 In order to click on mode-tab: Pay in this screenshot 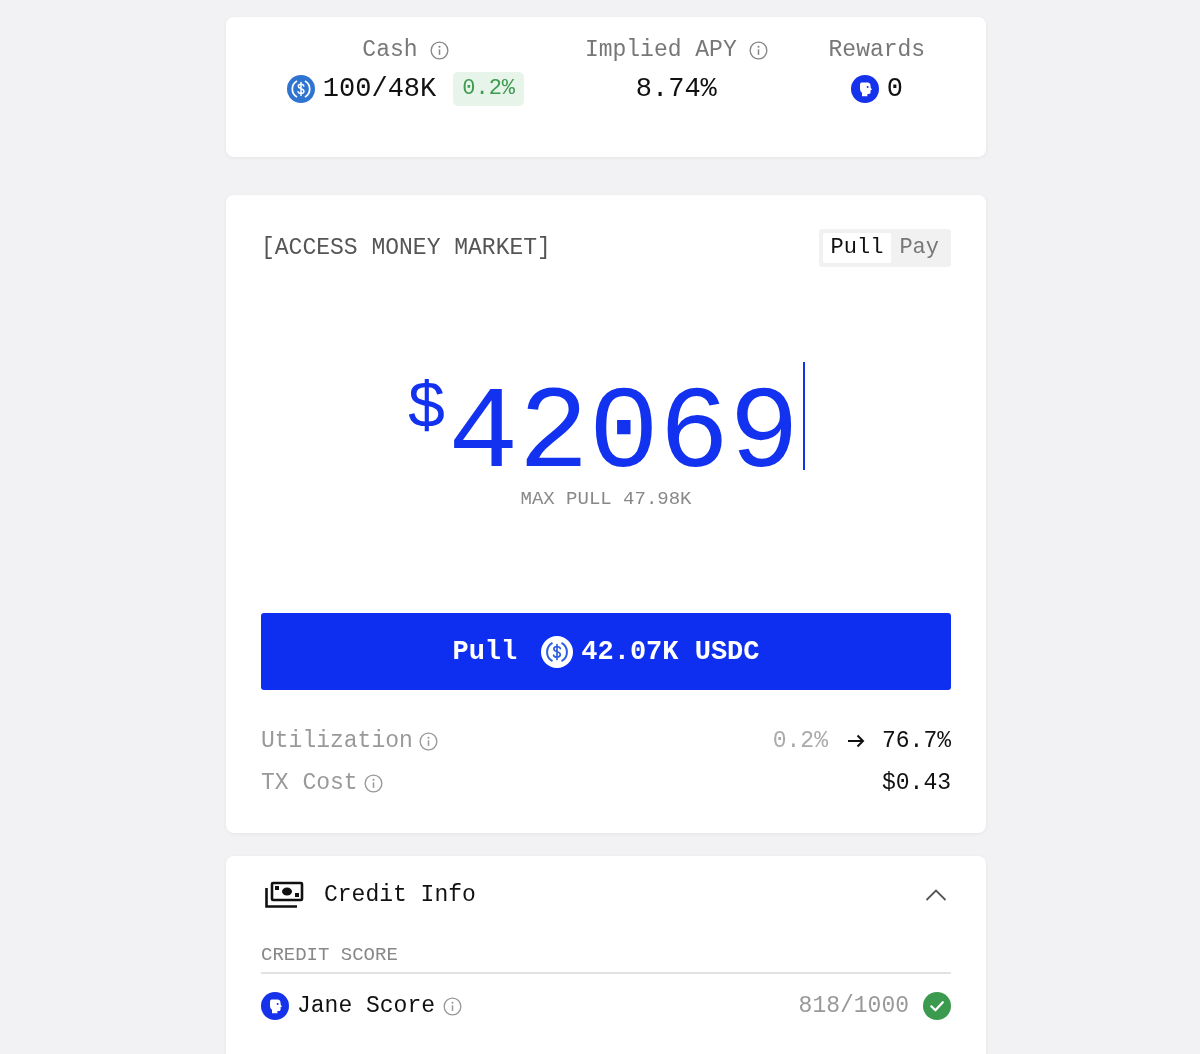, I will do `click(919, 248)`.